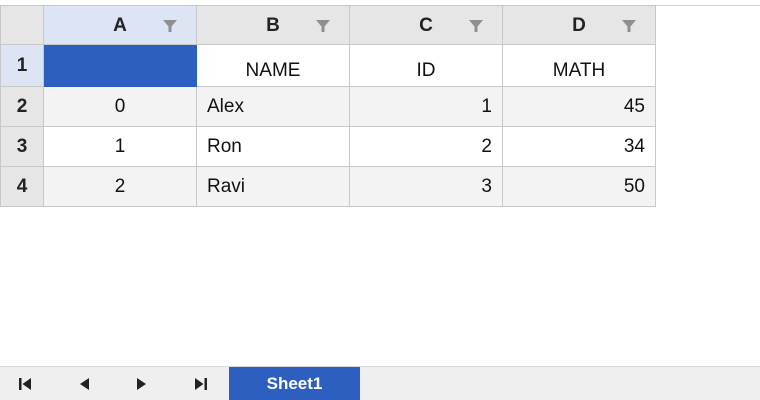  I want to click on row-header: 3, so click(22, 146).